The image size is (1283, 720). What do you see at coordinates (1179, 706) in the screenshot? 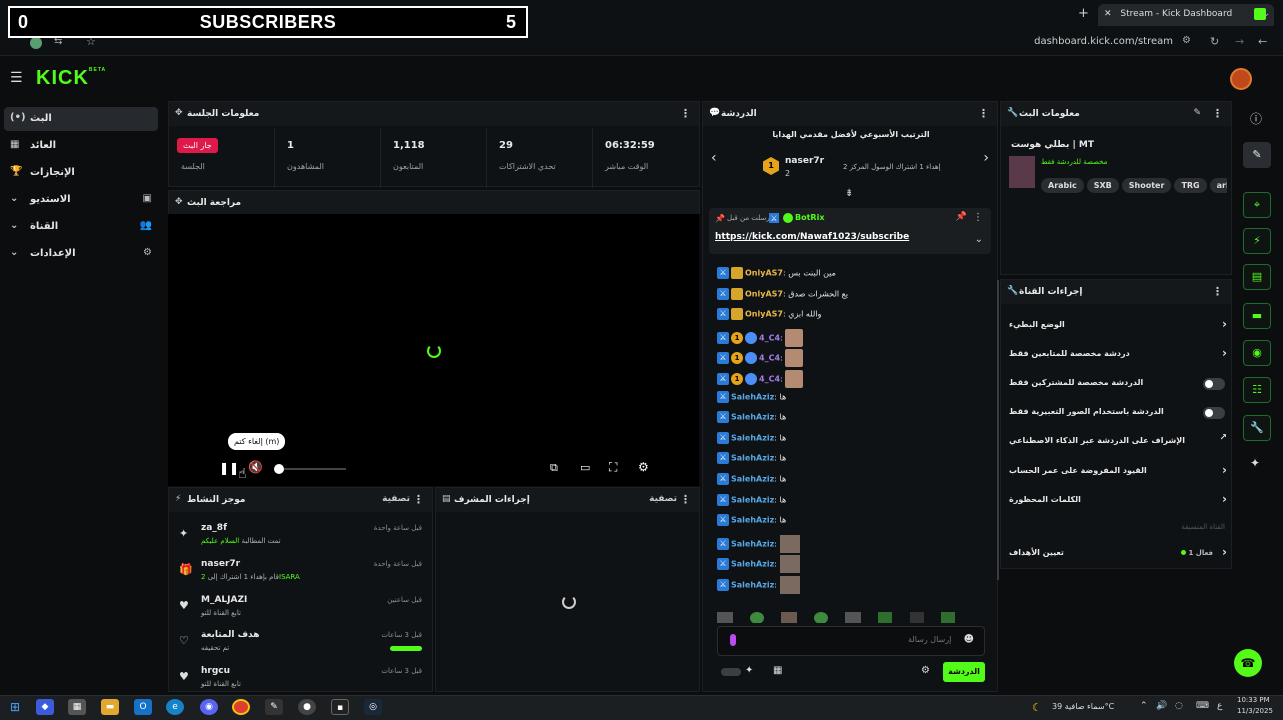
I see `network-icon: ◌` at bounding box center [1179, 706].